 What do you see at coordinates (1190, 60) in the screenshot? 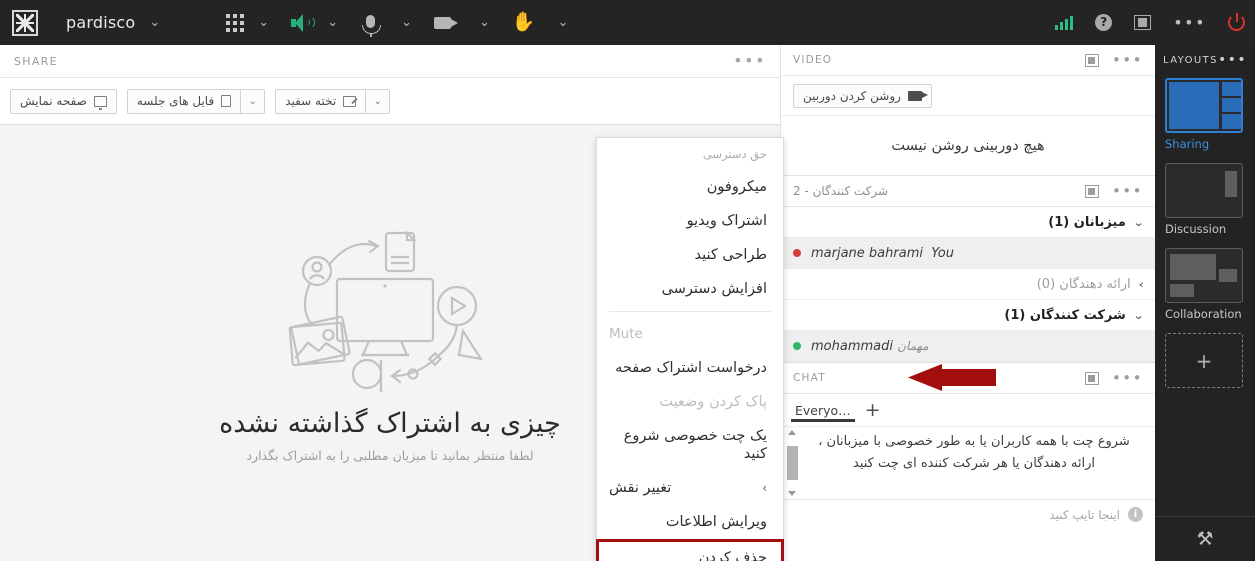
I see `layouts-panel-title: LAYOUTS` at bounding box center [1190, 60].